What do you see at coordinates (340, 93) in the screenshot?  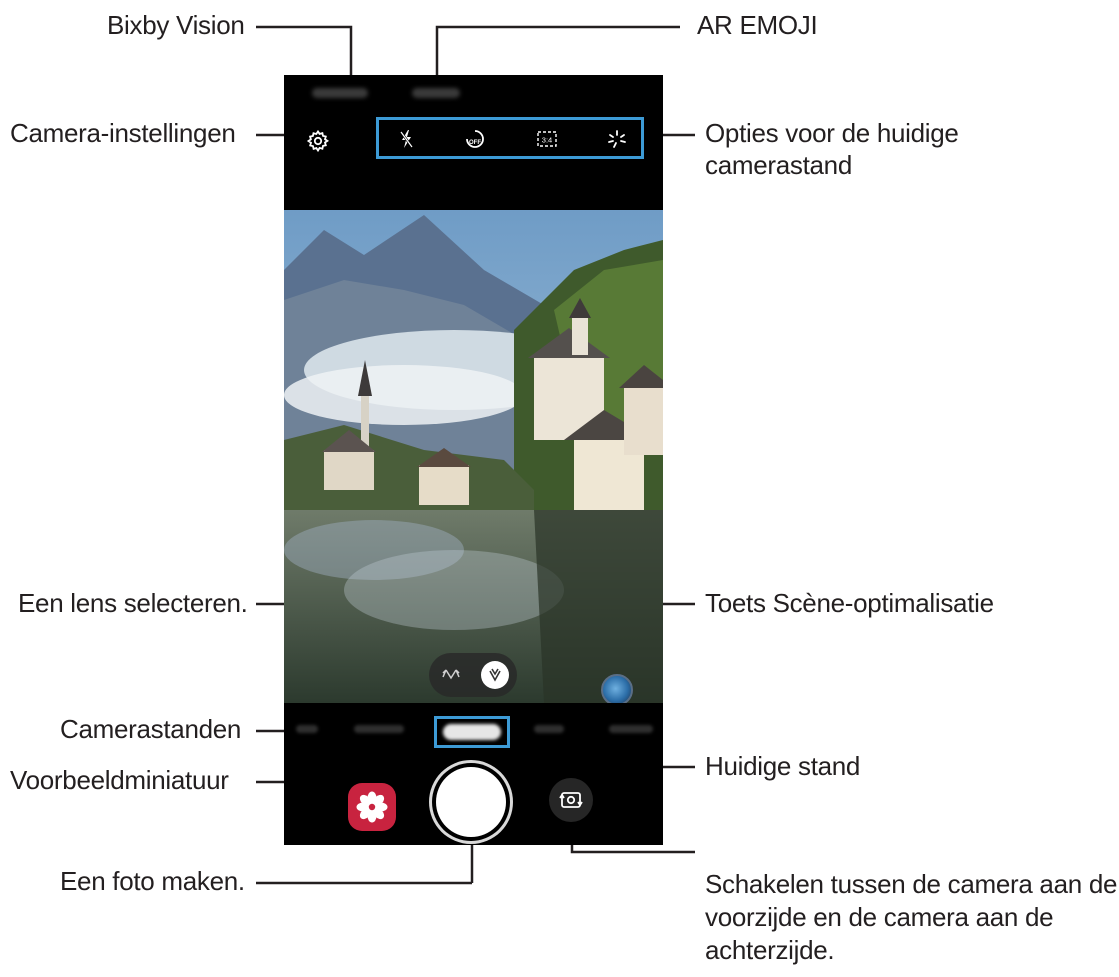 I see `bixby-vision-button` at bounding box center [340, 93].